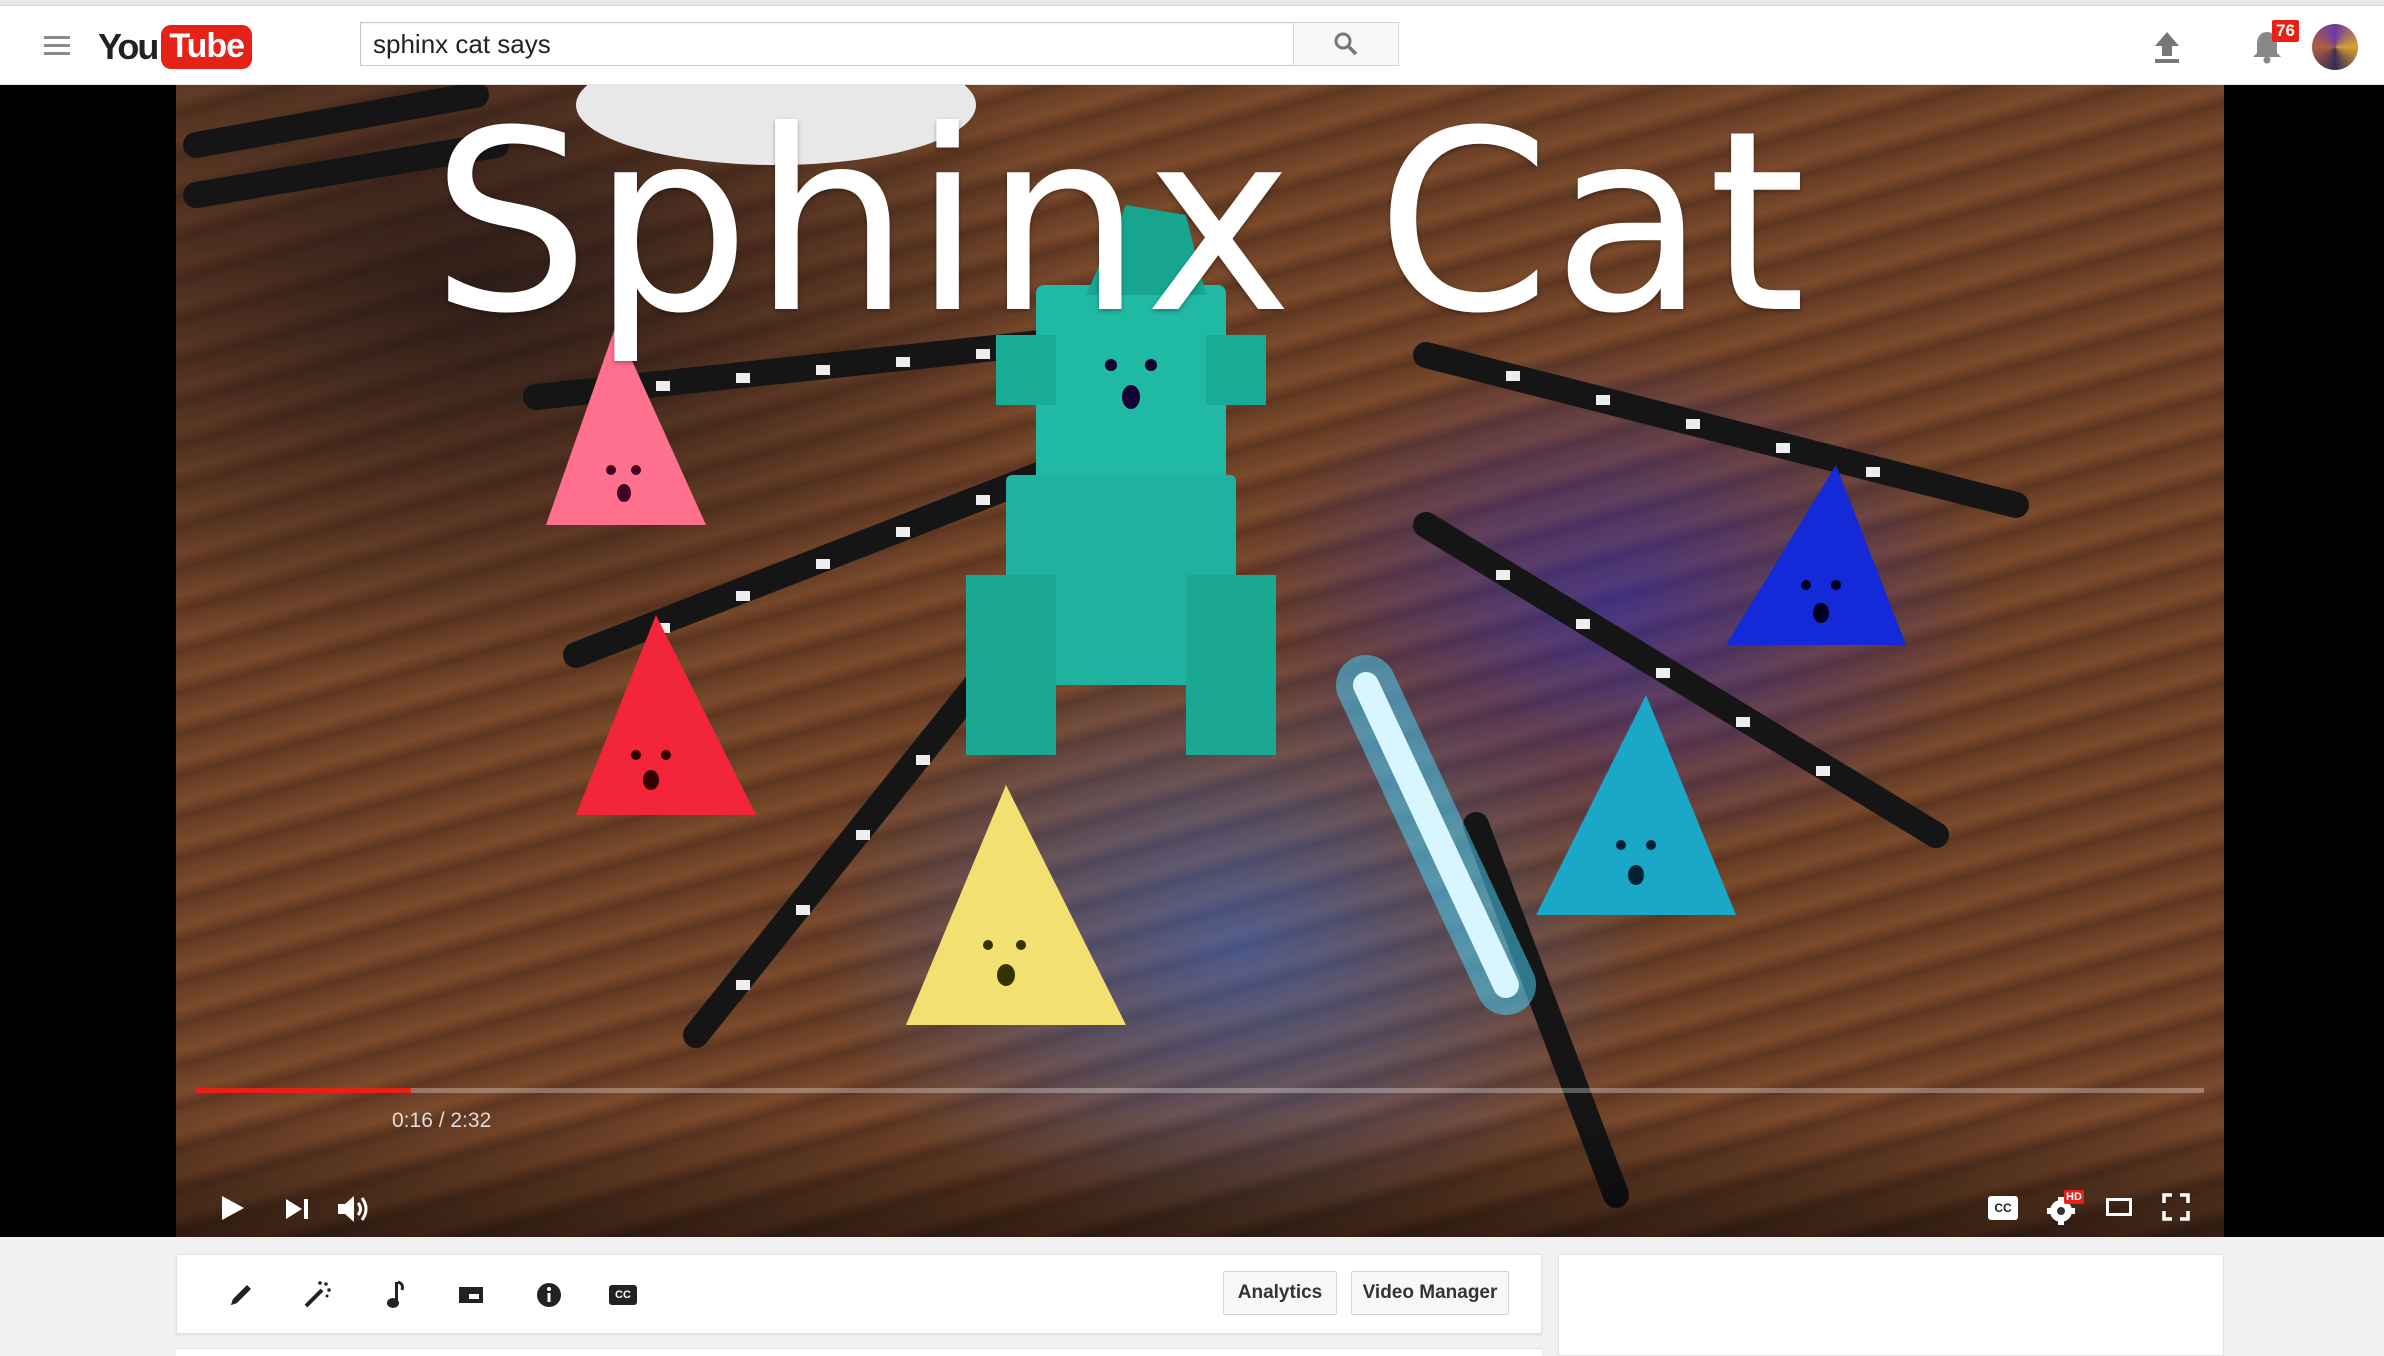  Describe the element at coordinates (1430, 1293) in the screenshot. I see `video-manager-button: Video Manager` at that location.